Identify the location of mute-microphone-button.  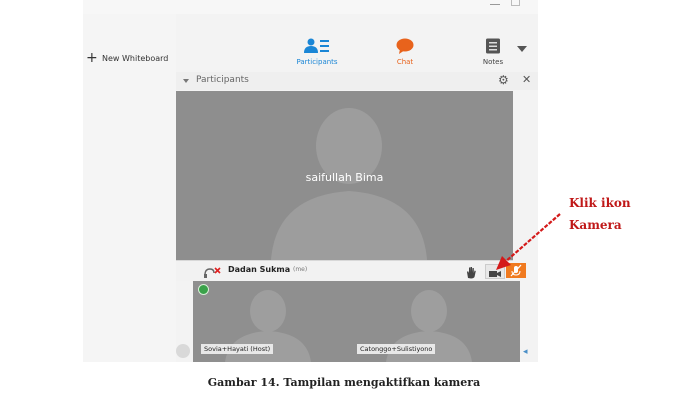
(516, 270).